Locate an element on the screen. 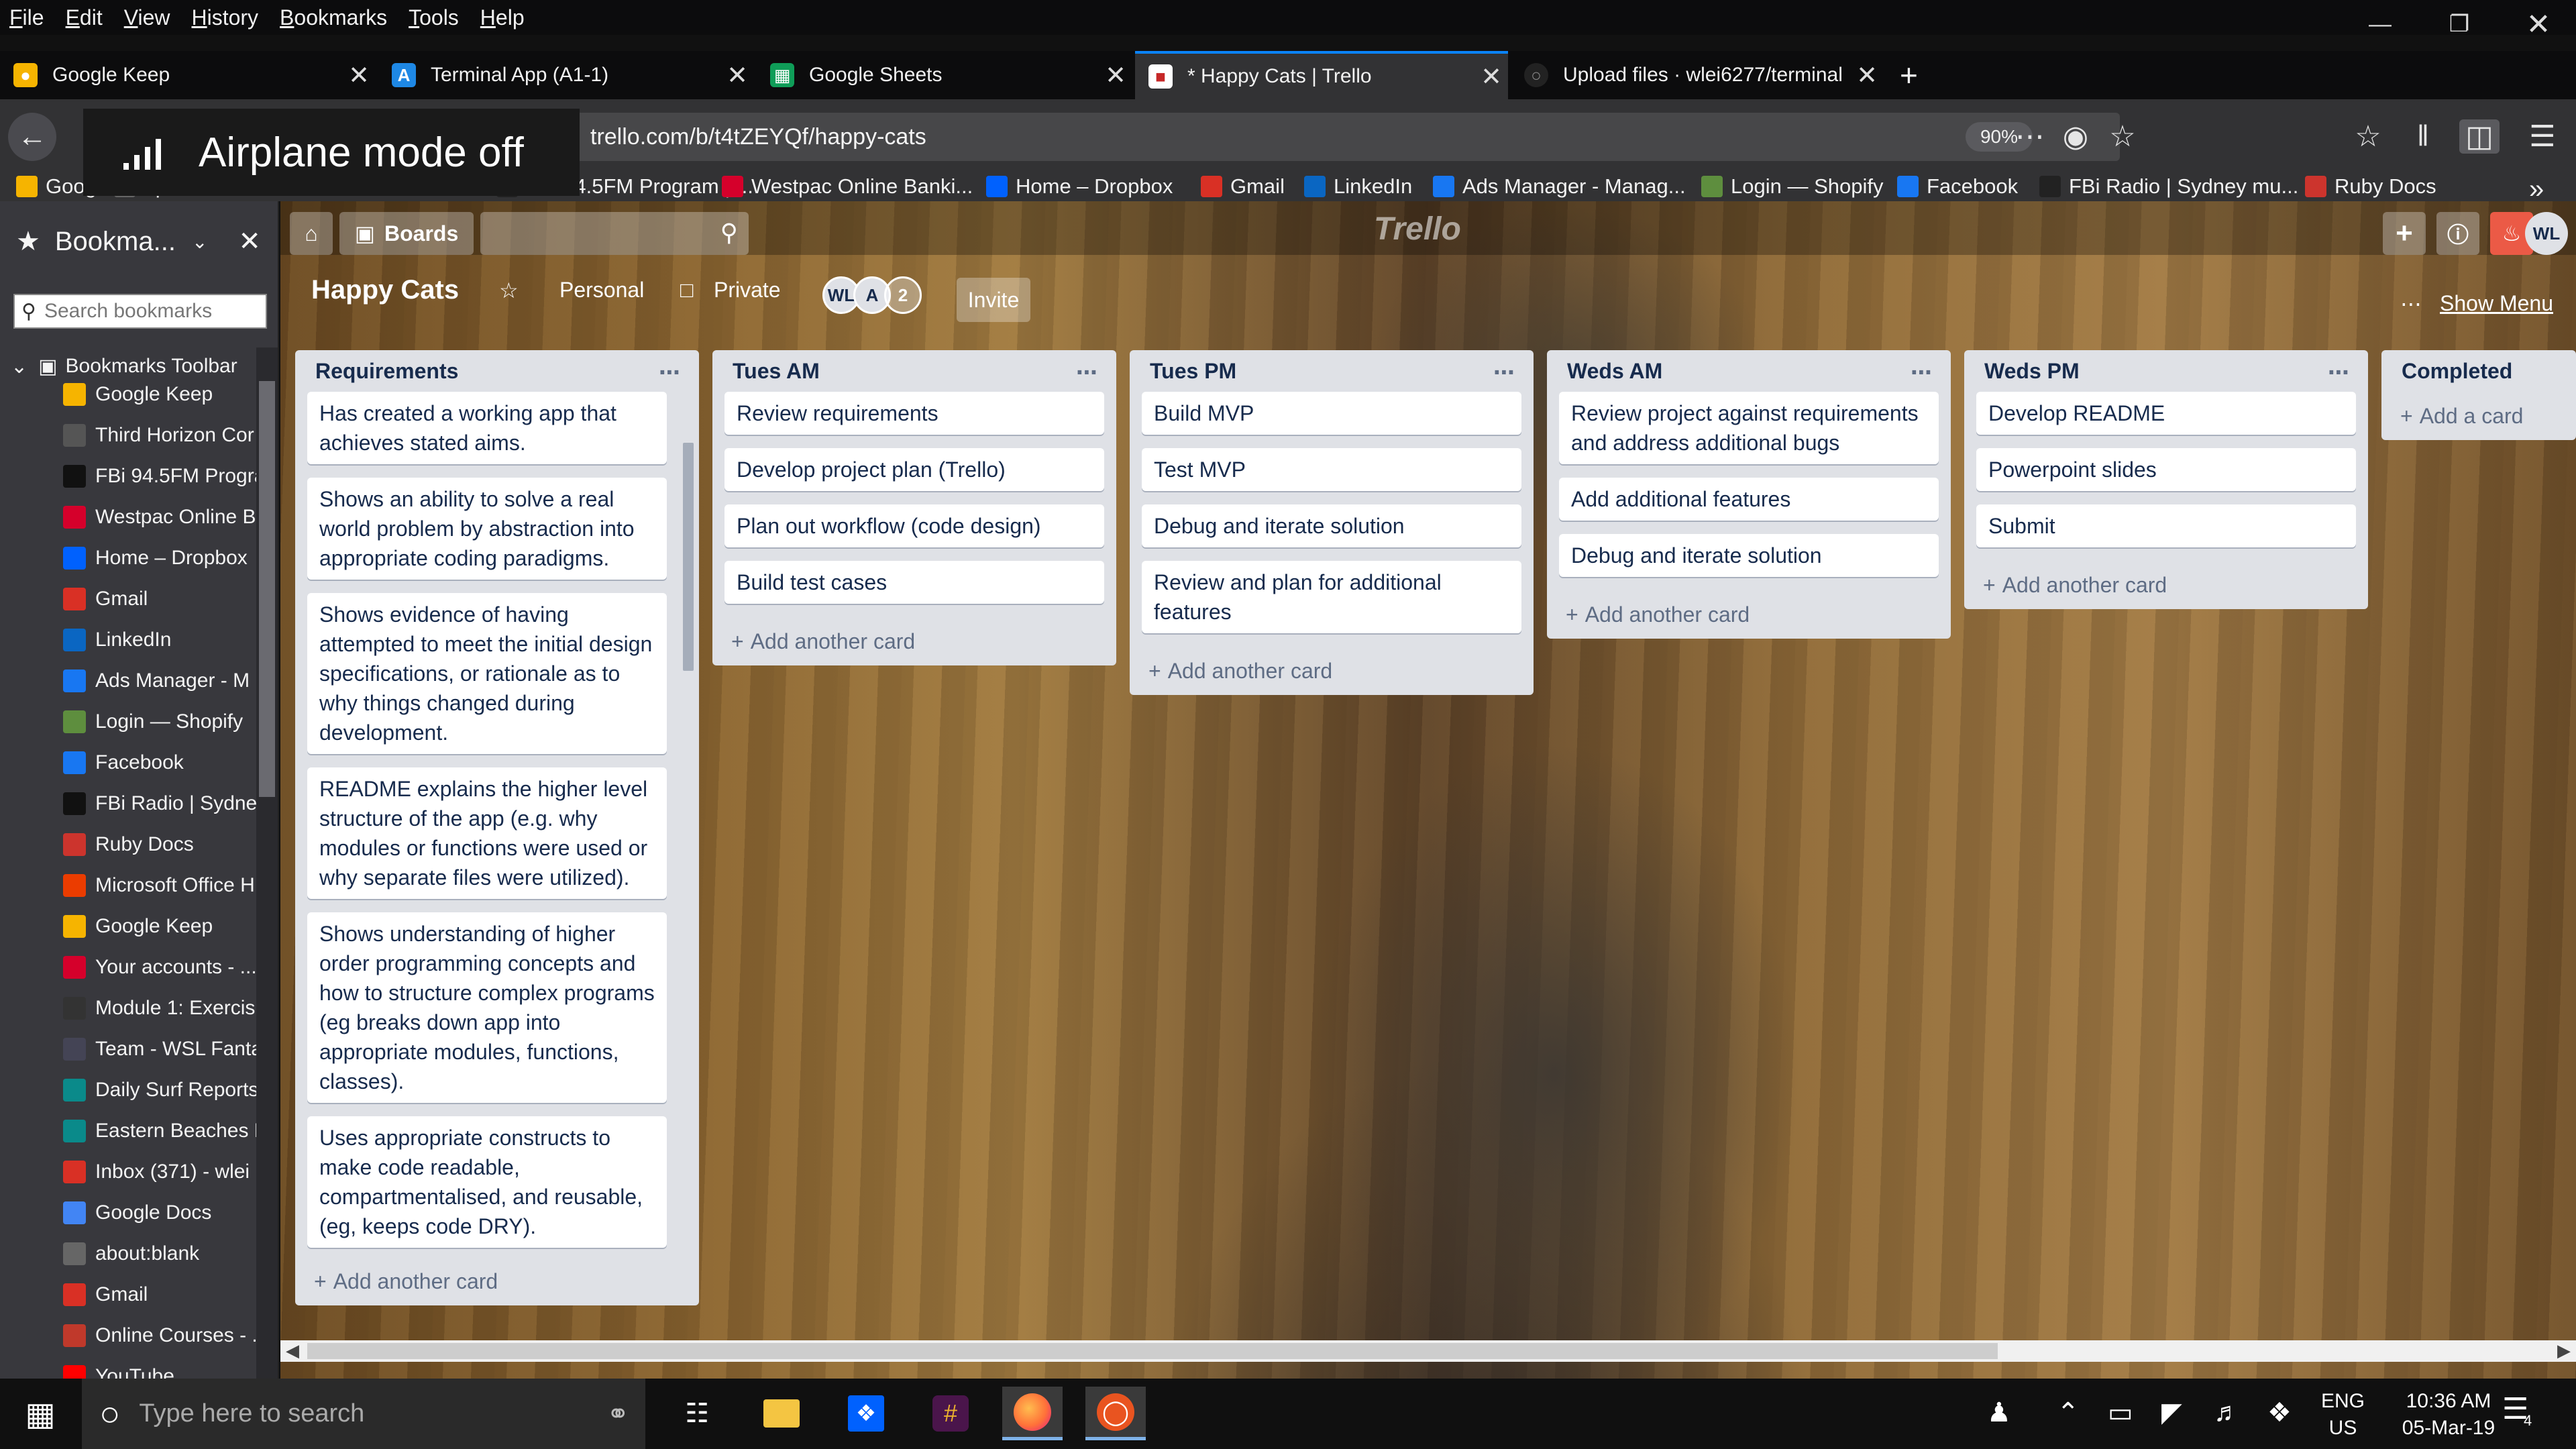 The height and width of the screenshot is (1449, 2576). list-scrollbar is located at coordinates (688, 835).